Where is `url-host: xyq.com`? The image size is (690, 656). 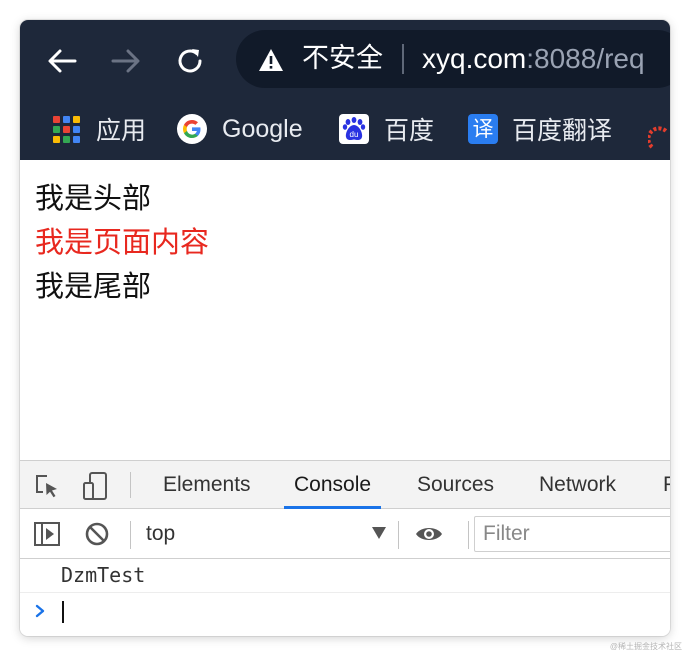 url-host: xyq.com is located at coordinates (474, 58).